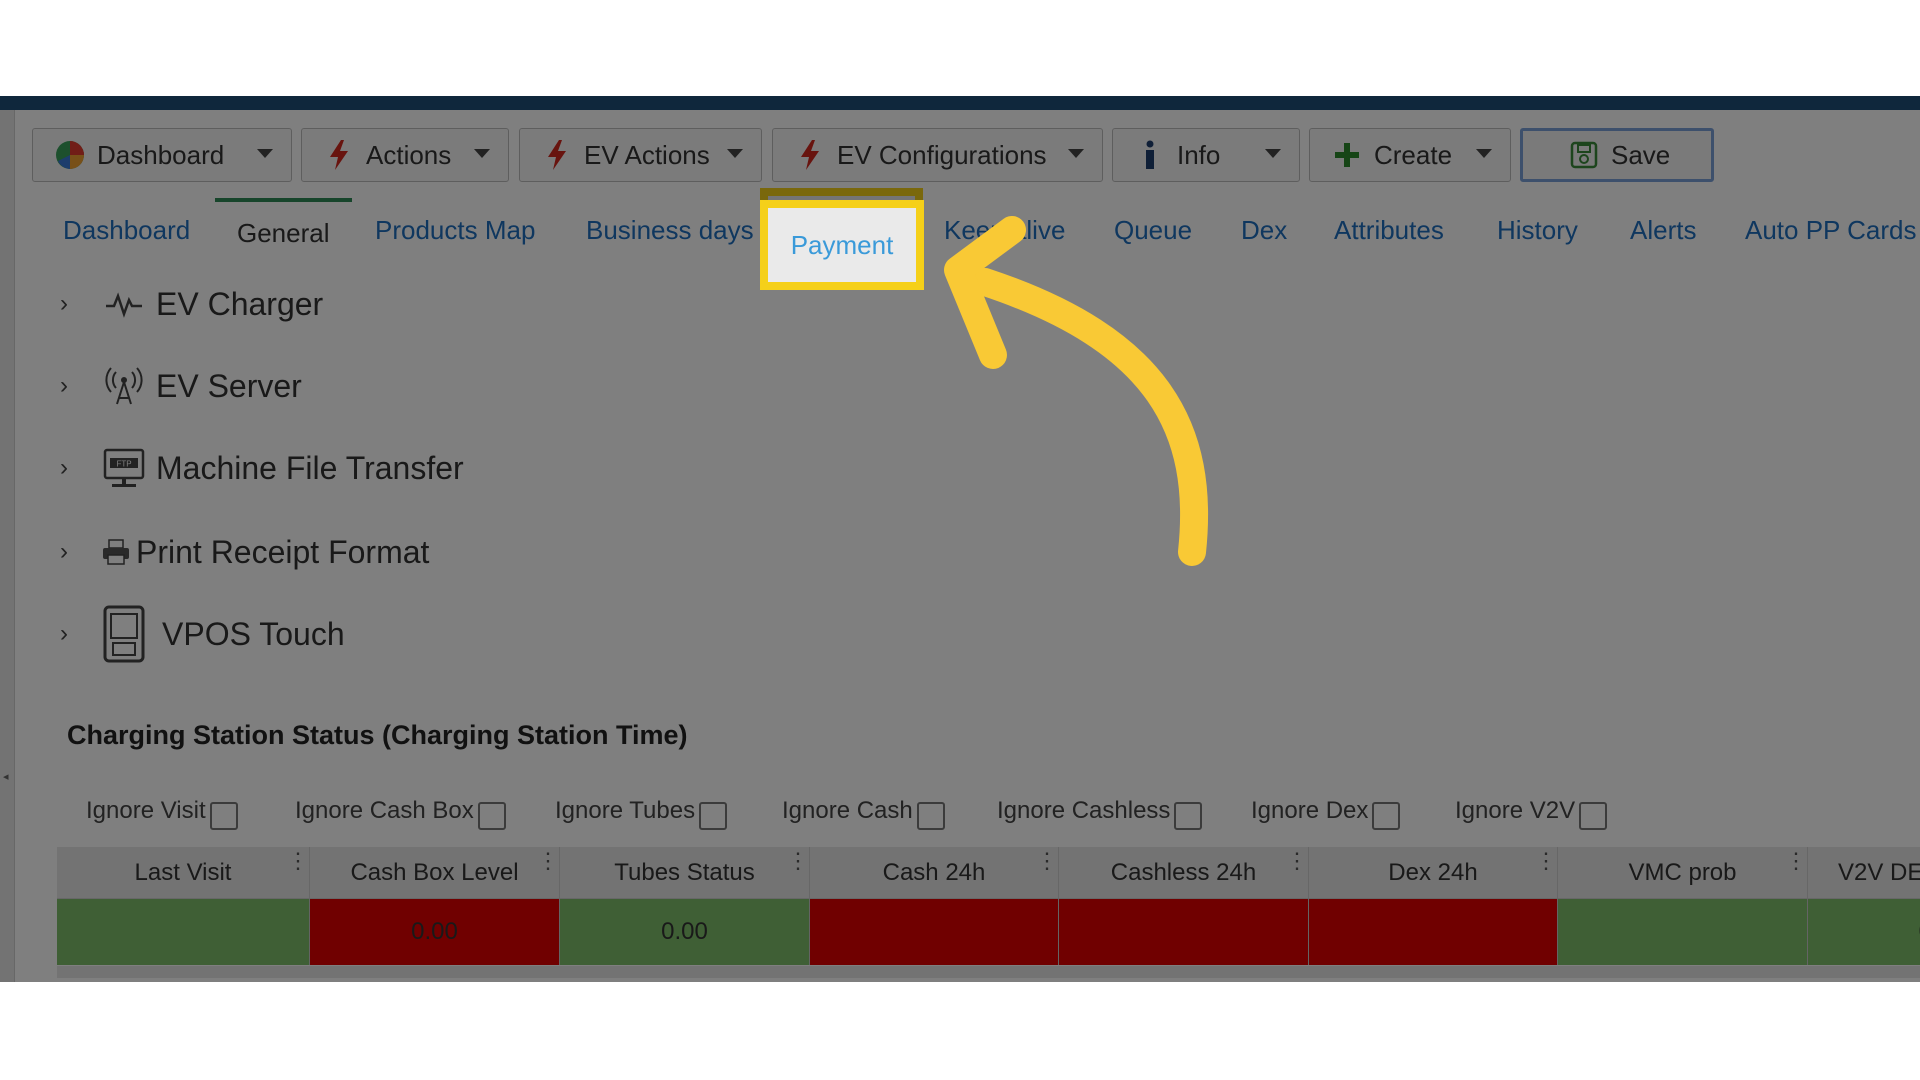 Image resolution: width=1920 pixels, height=1080 pixels. Describe the element at coordinates (670, 230) in the screenshot. I see `tab-business-days: Business days` at that location.